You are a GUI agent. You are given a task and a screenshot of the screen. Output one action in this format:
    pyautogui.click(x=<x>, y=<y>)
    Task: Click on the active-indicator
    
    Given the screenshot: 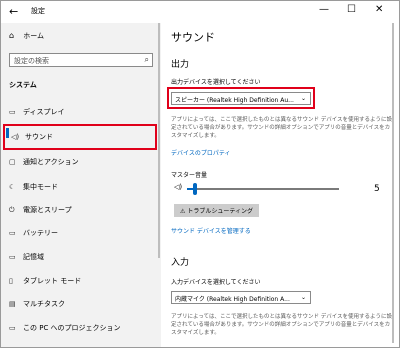 What is the action you would take?
    pyautogui.click(x=7, y=133)
    